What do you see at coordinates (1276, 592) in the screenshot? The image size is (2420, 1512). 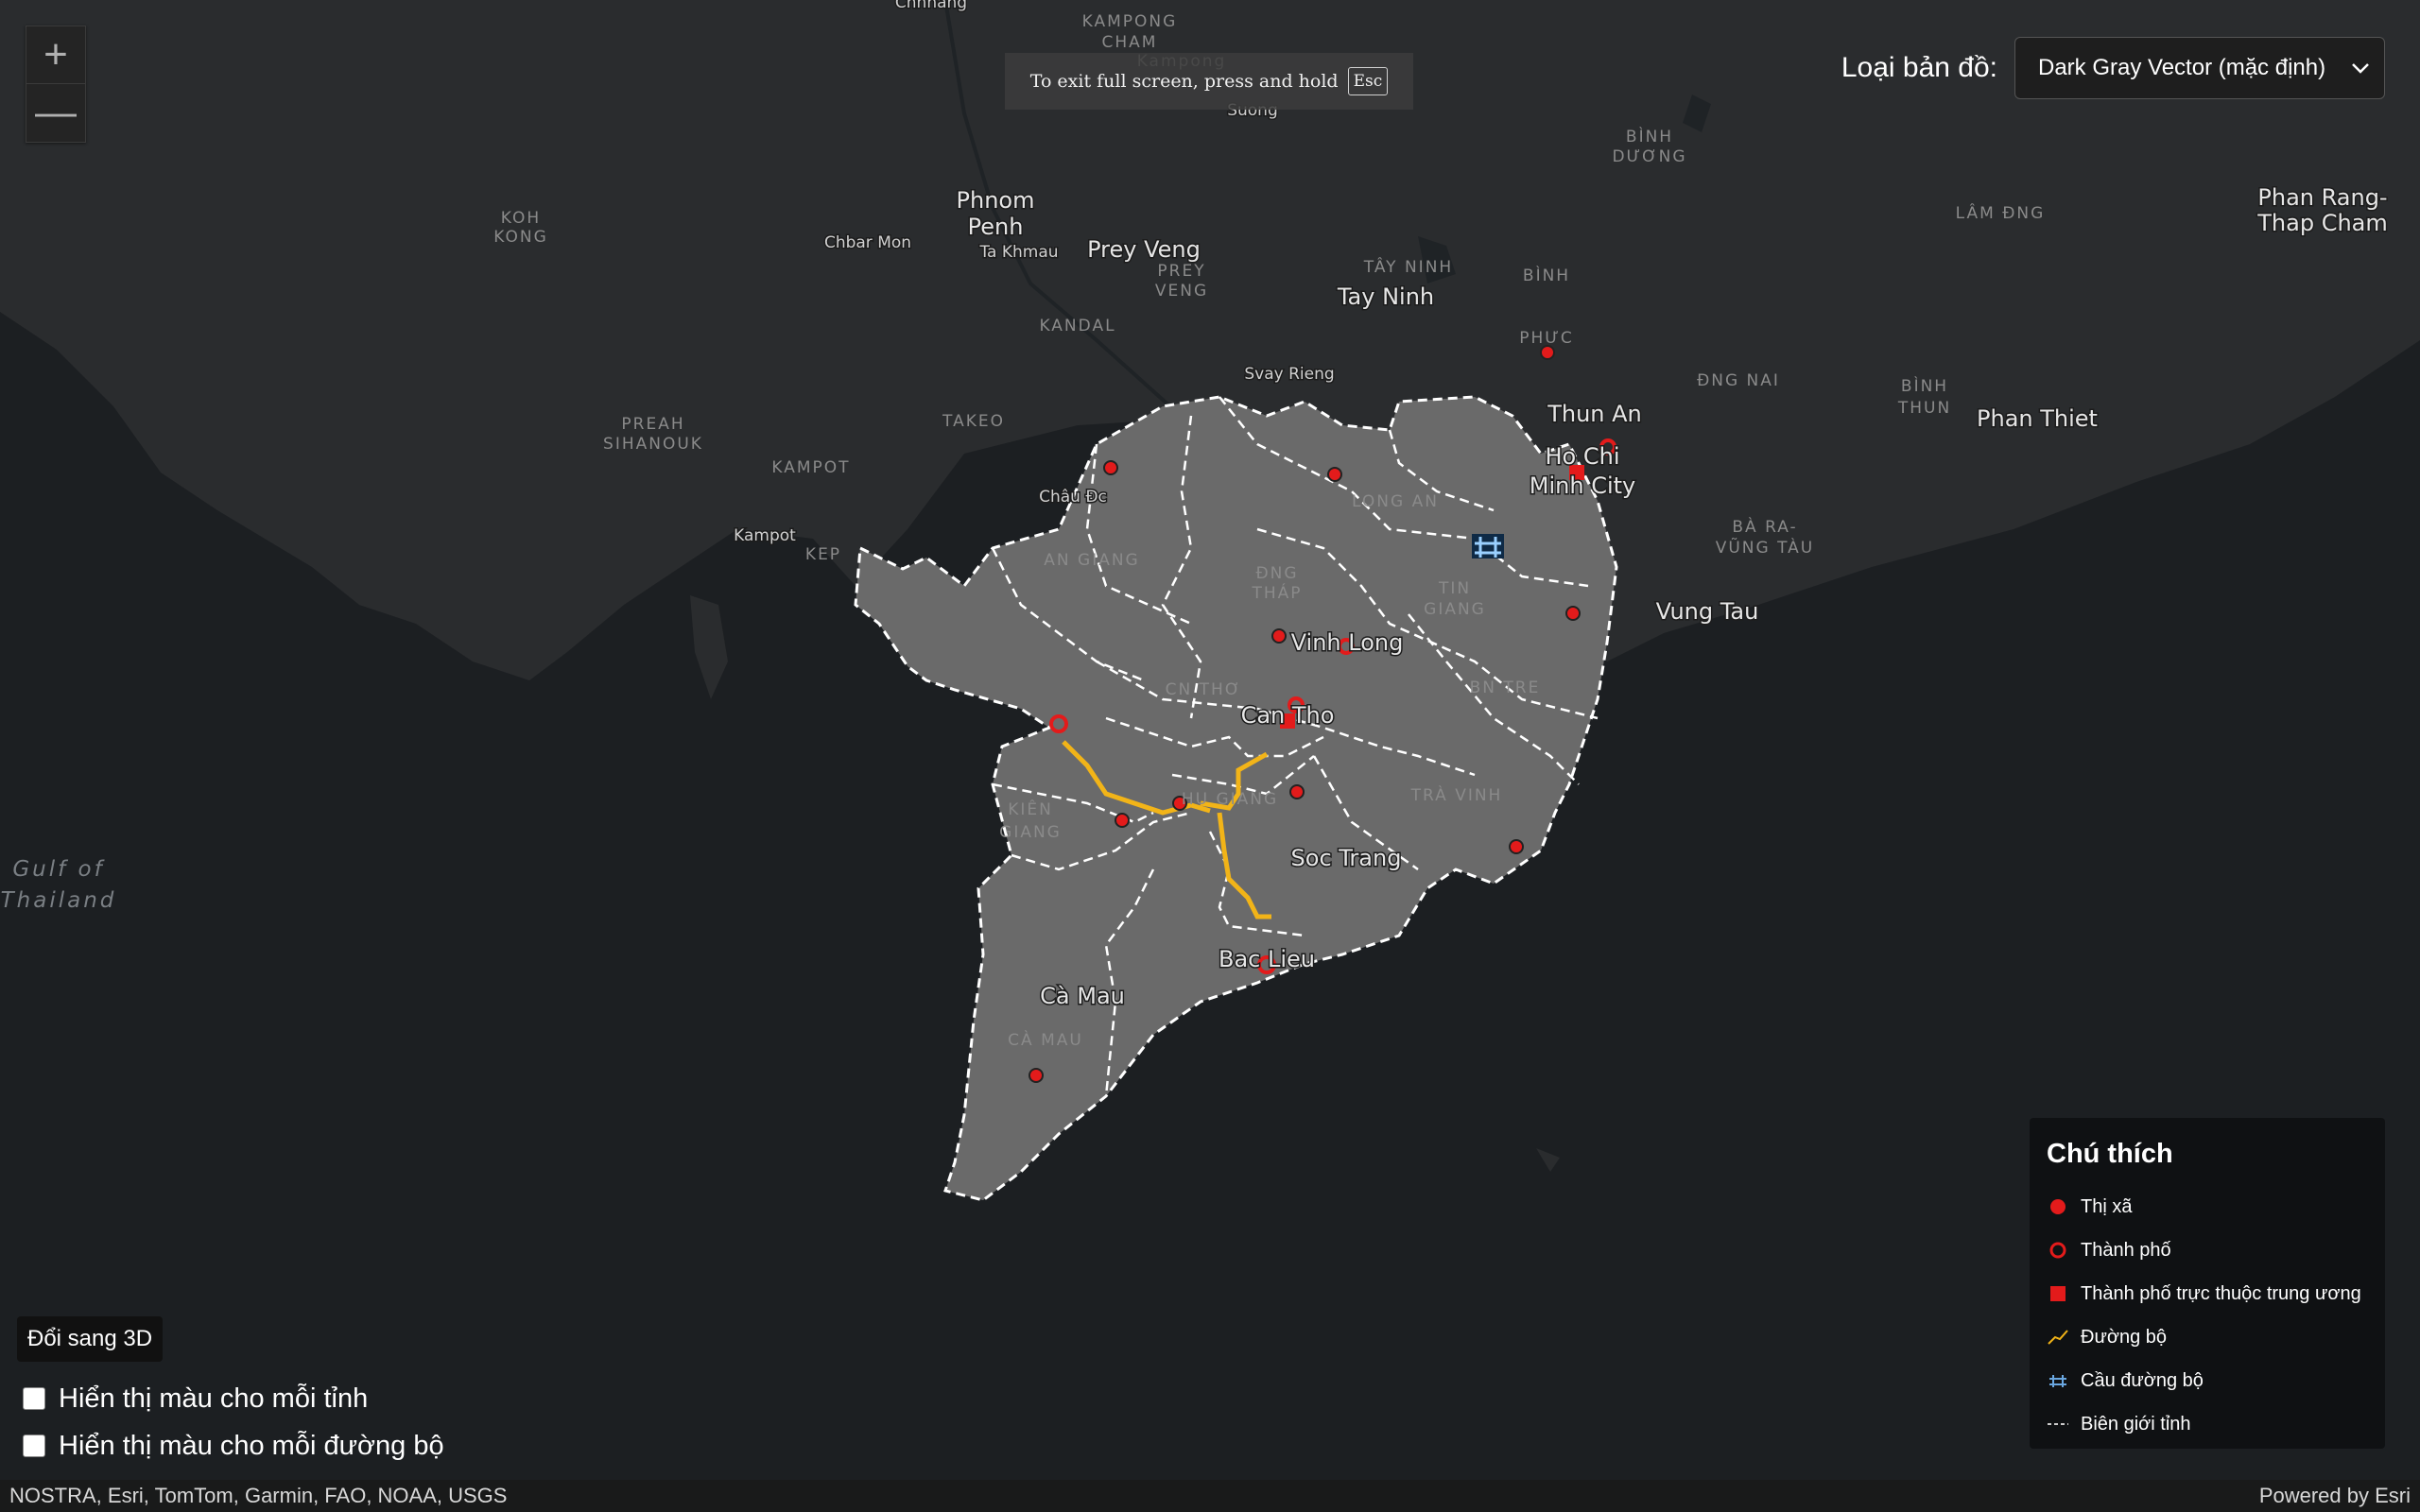 I see `map-label-region: THÁP` at bounding box center [1276, 592].